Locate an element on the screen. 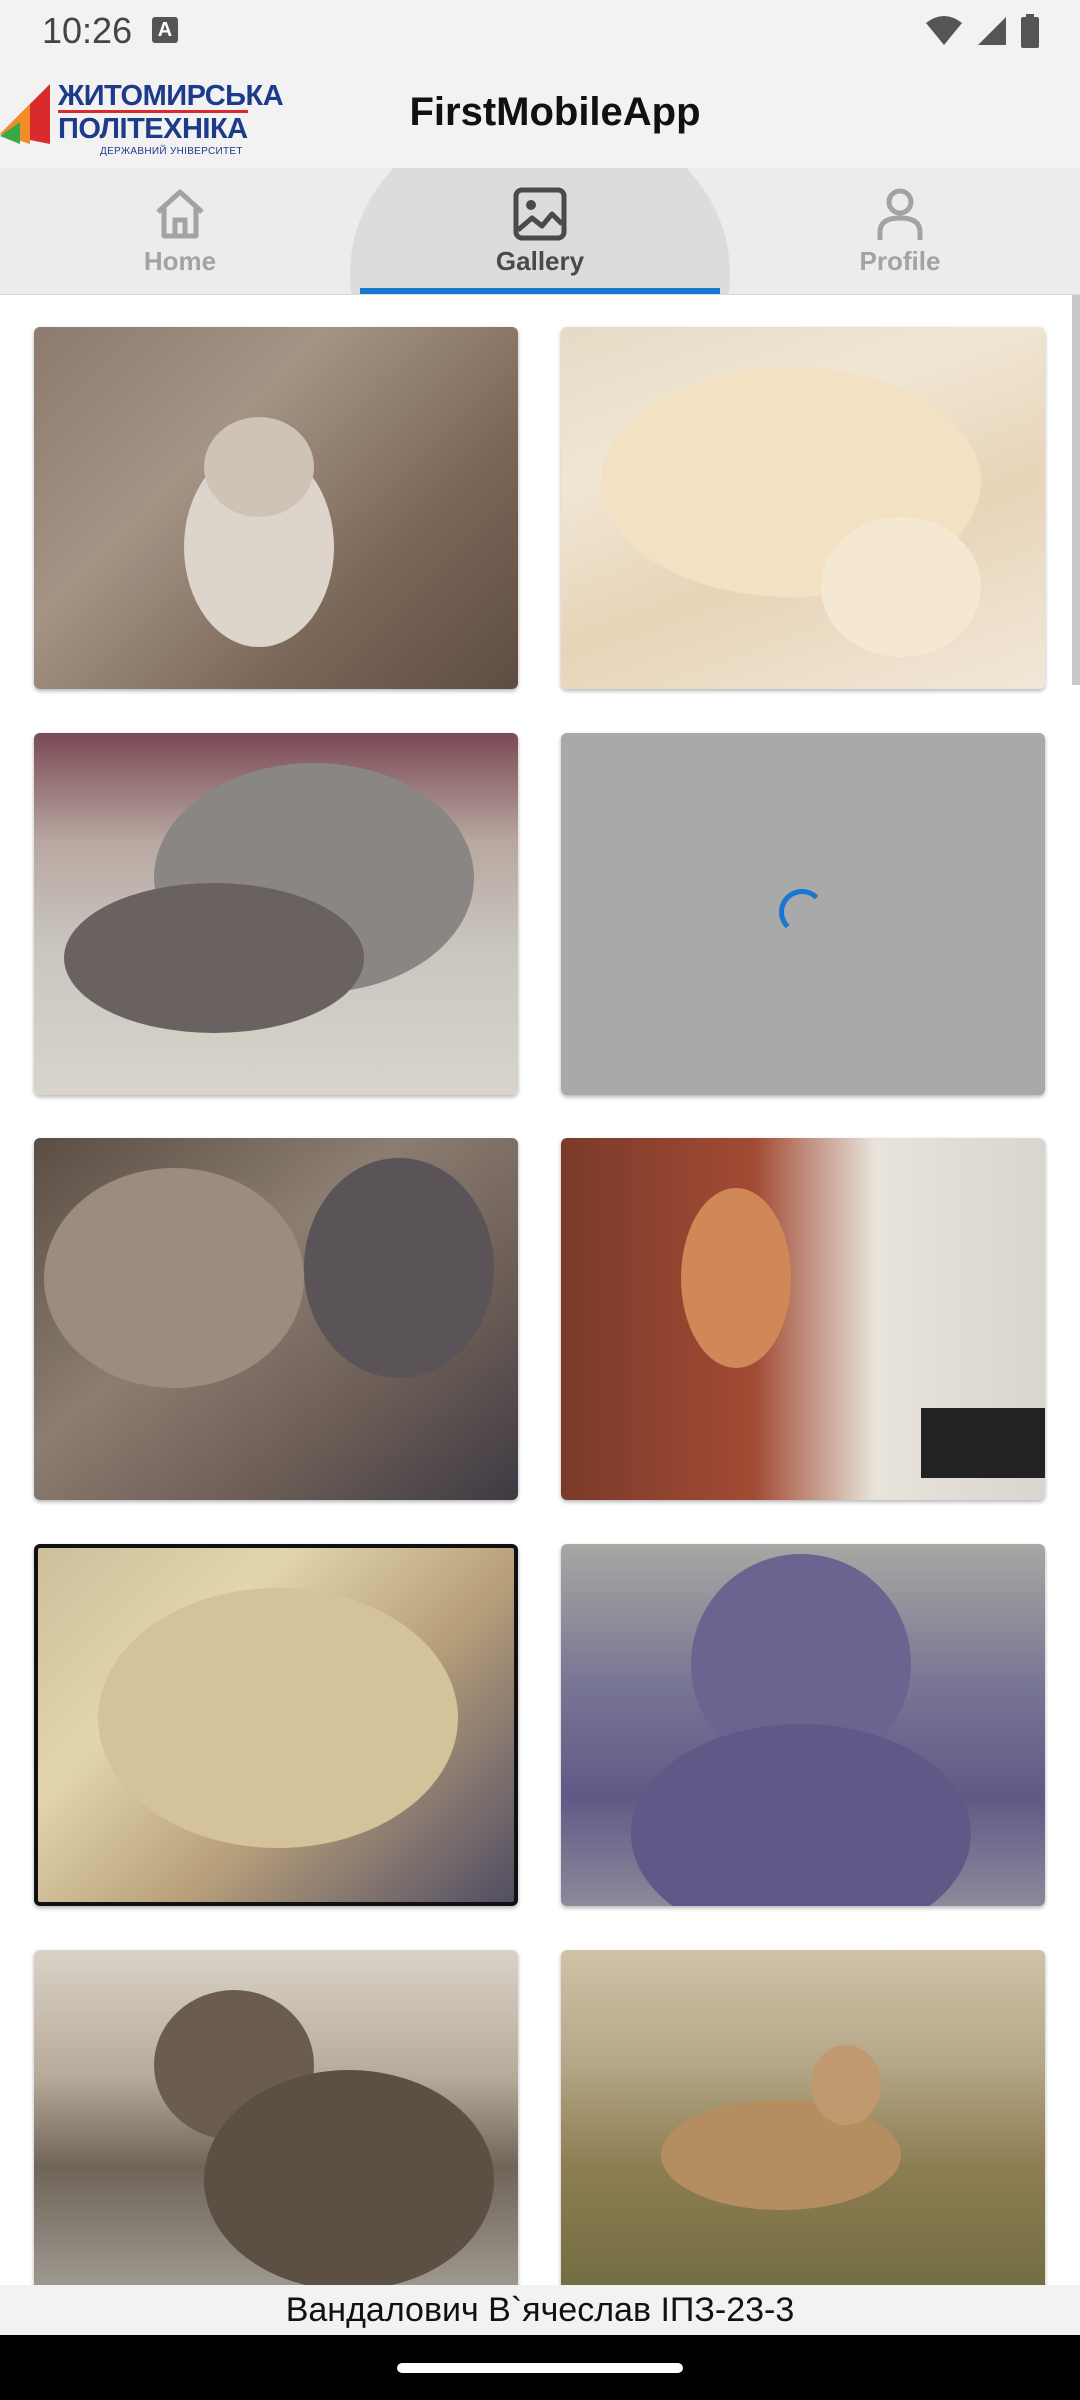 The image size is (1080, 2400). status-time: 10:26 is located at coordinates (87, 30).